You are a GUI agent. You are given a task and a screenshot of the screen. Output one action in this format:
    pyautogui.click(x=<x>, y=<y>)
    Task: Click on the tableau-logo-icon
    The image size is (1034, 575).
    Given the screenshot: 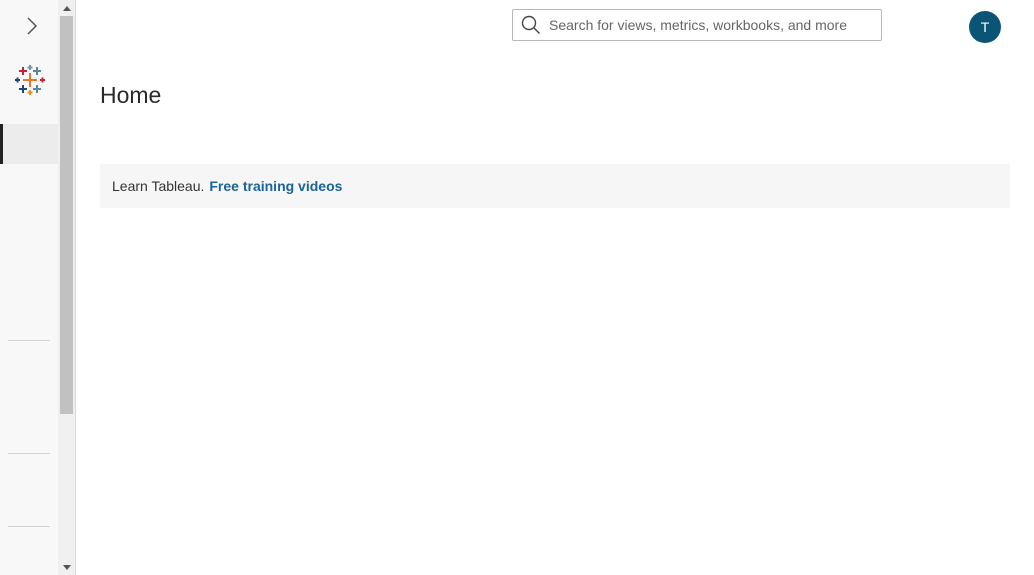 What is the action you would take?
    pyautogui.click(x=30, y=80)
    